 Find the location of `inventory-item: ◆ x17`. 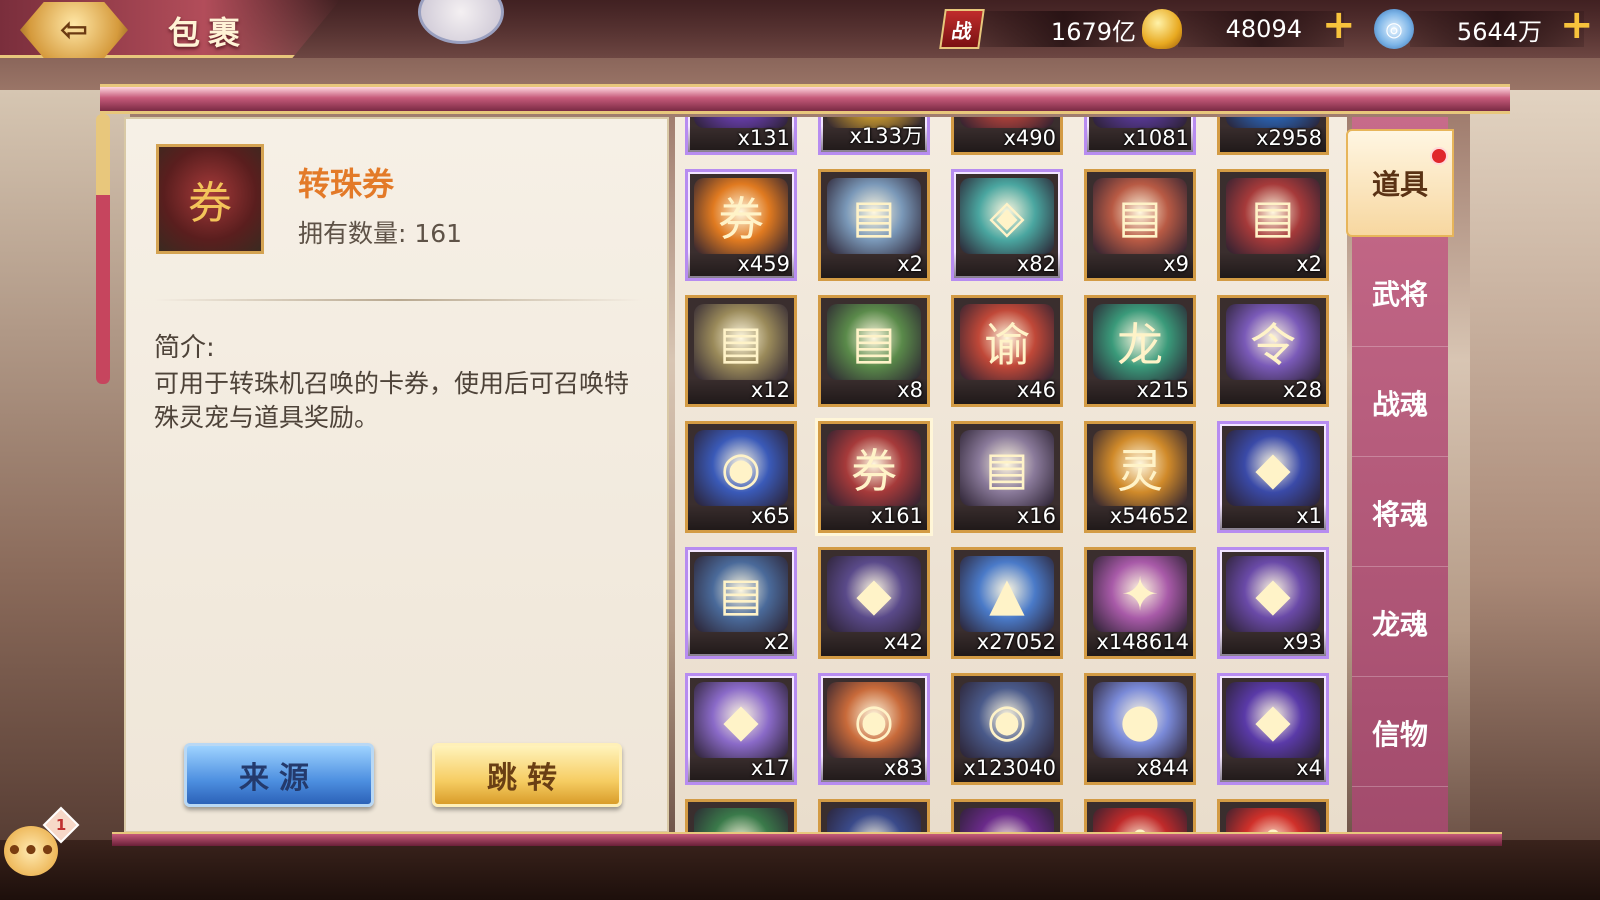

inventory-item: ◆ x17 is located at coordinates (741, 729).